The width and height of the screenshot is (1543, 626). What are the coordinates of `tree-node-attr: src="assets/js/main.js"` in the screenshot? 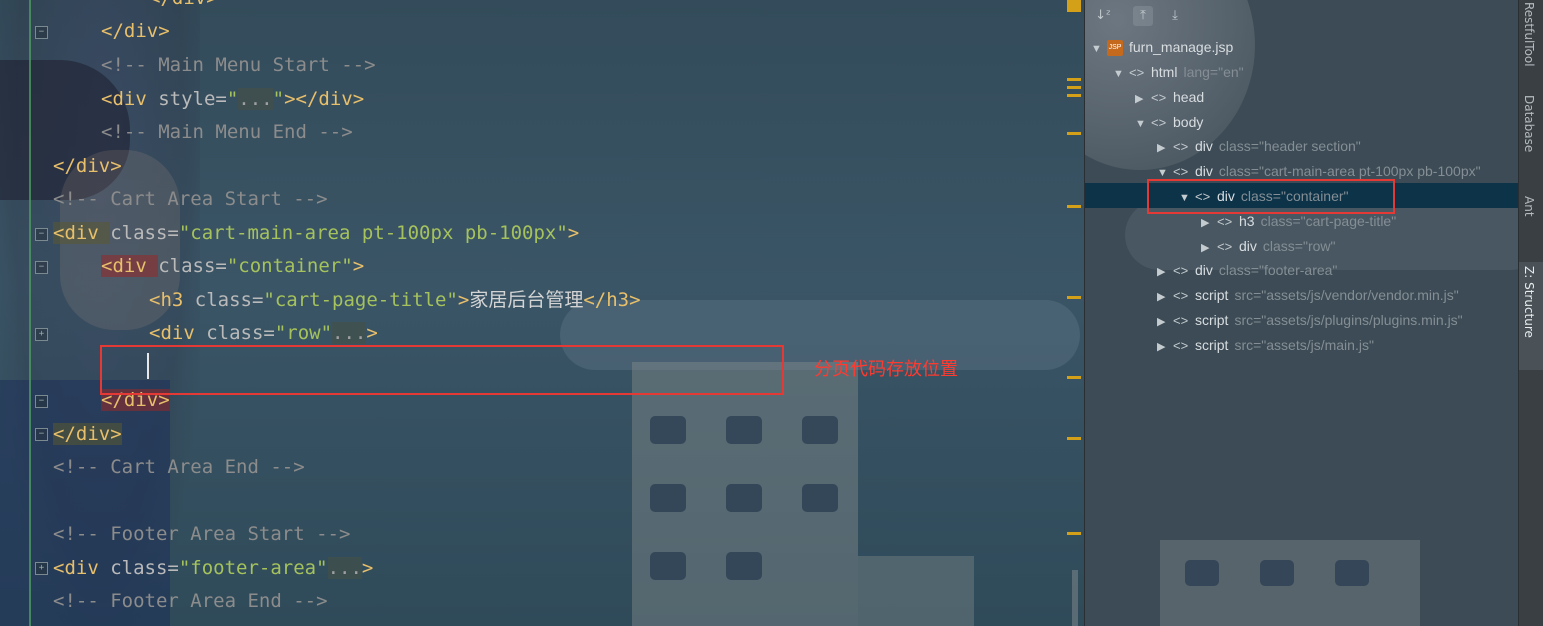 It's located at (1304, 344).